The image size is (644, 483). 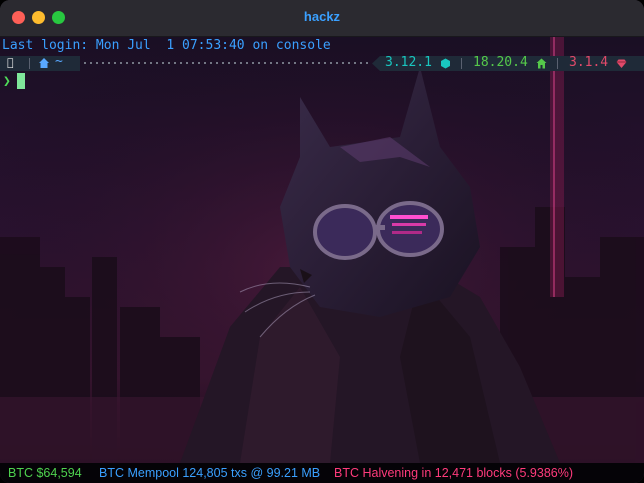 I want to click on ruby-version: 3.1.4, so click(x=589, y=62).